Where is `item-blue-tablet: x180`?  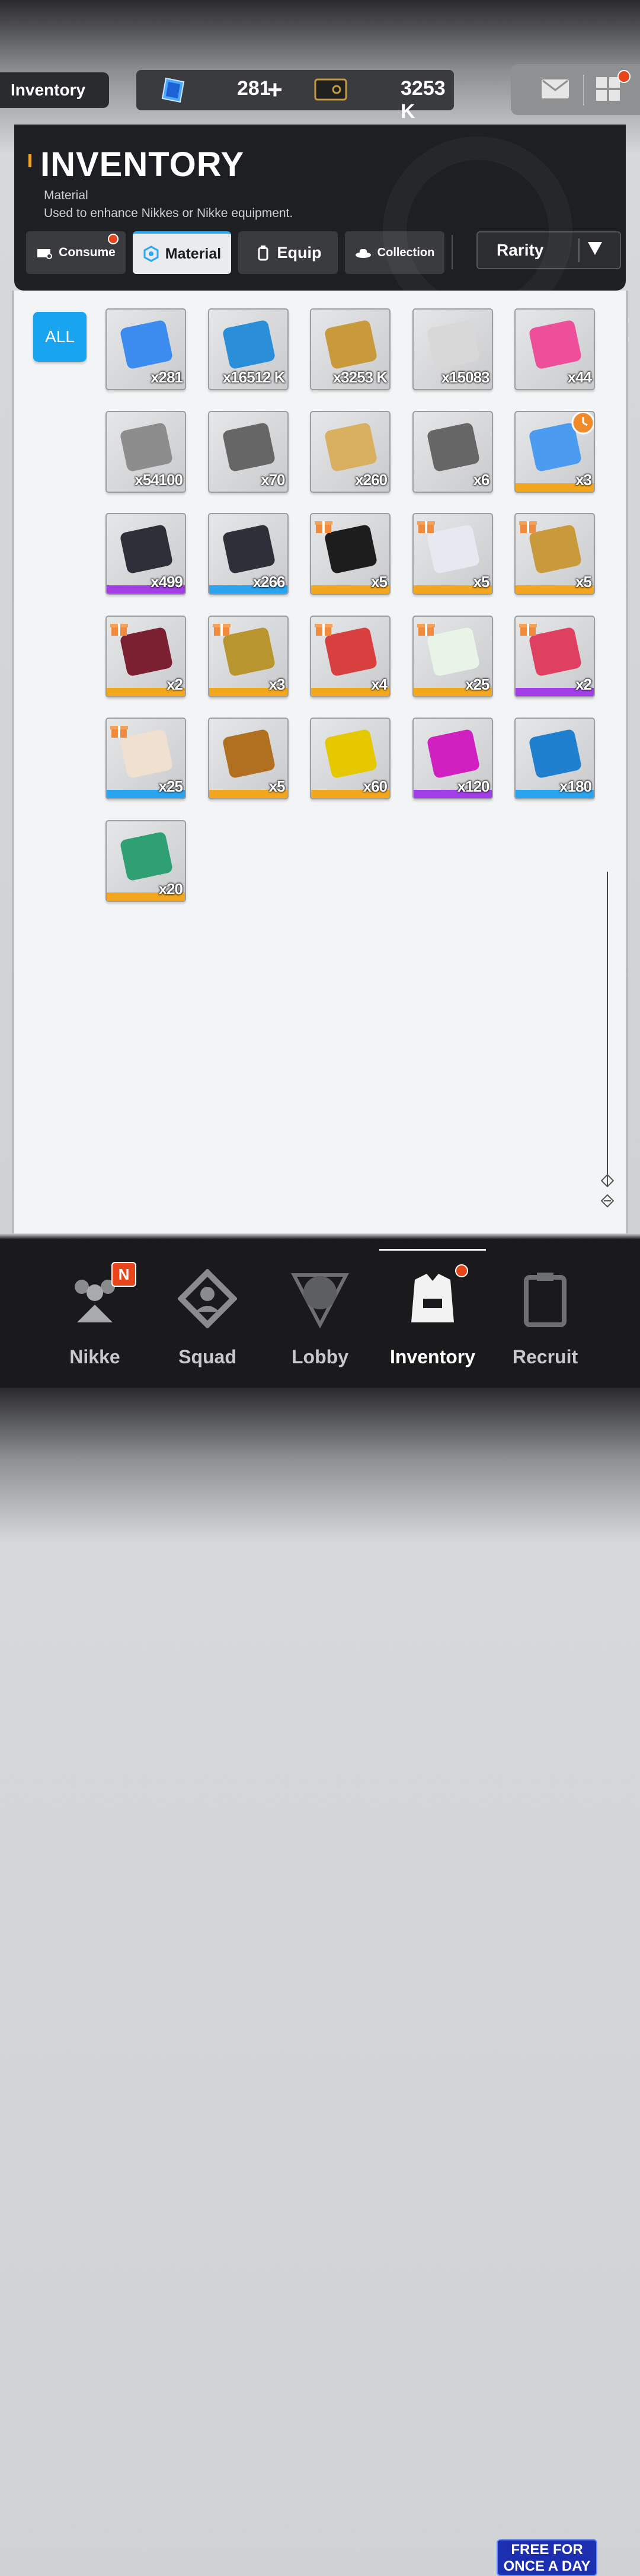
item-blue-tablet: x180 is located at coordinates (554, 758).